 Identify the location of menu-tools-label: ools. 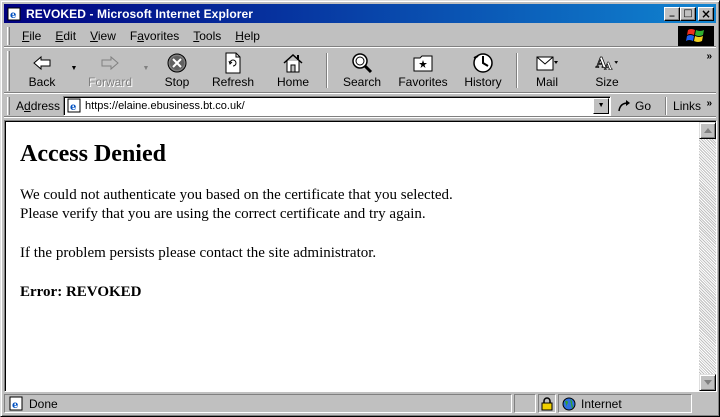
(210, 35).